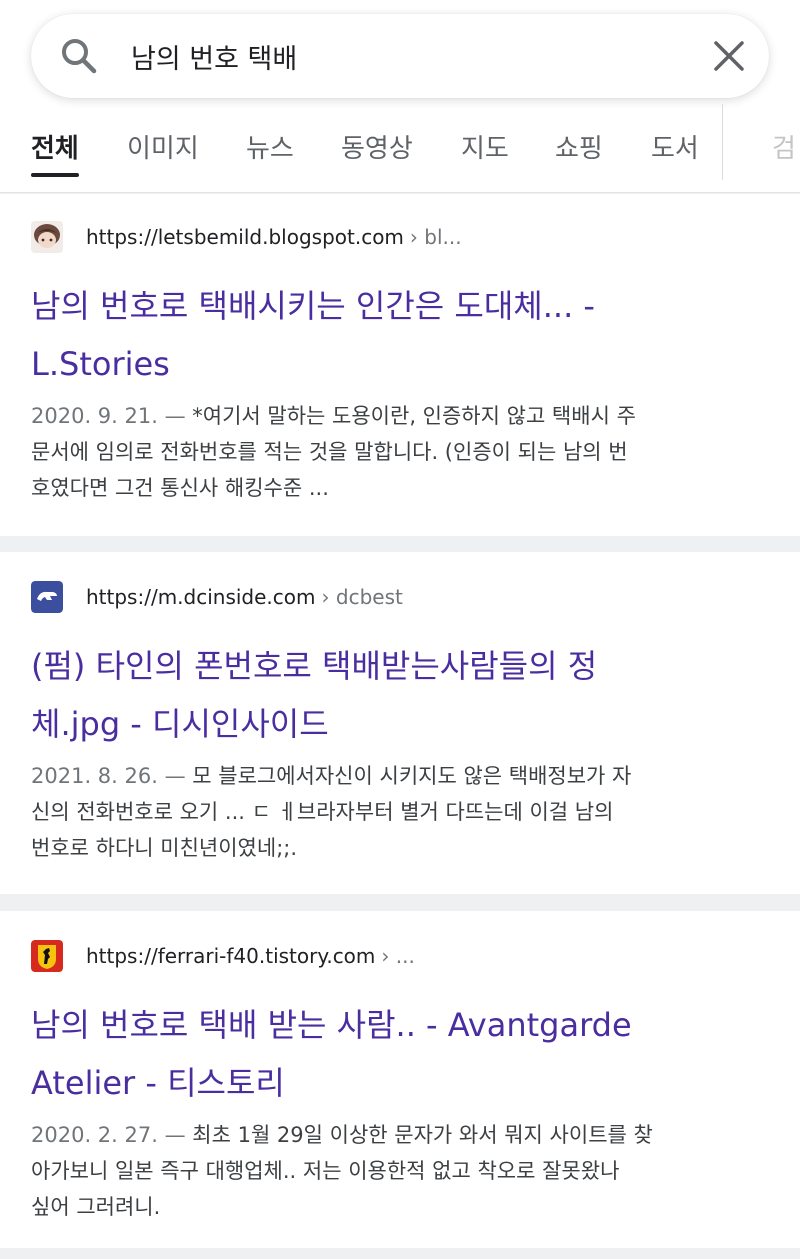  What do you see at coordinates (96, 1207) in the screenshot?
I see `snippet-text: 싶어 그러려니.` at bounding box center [96, 1207].